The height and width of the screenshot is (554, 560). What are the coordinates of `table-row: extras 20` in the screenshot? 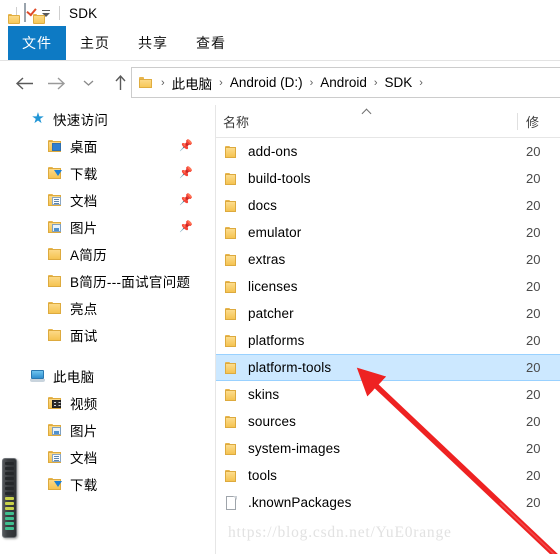 It's located at (388, 259).